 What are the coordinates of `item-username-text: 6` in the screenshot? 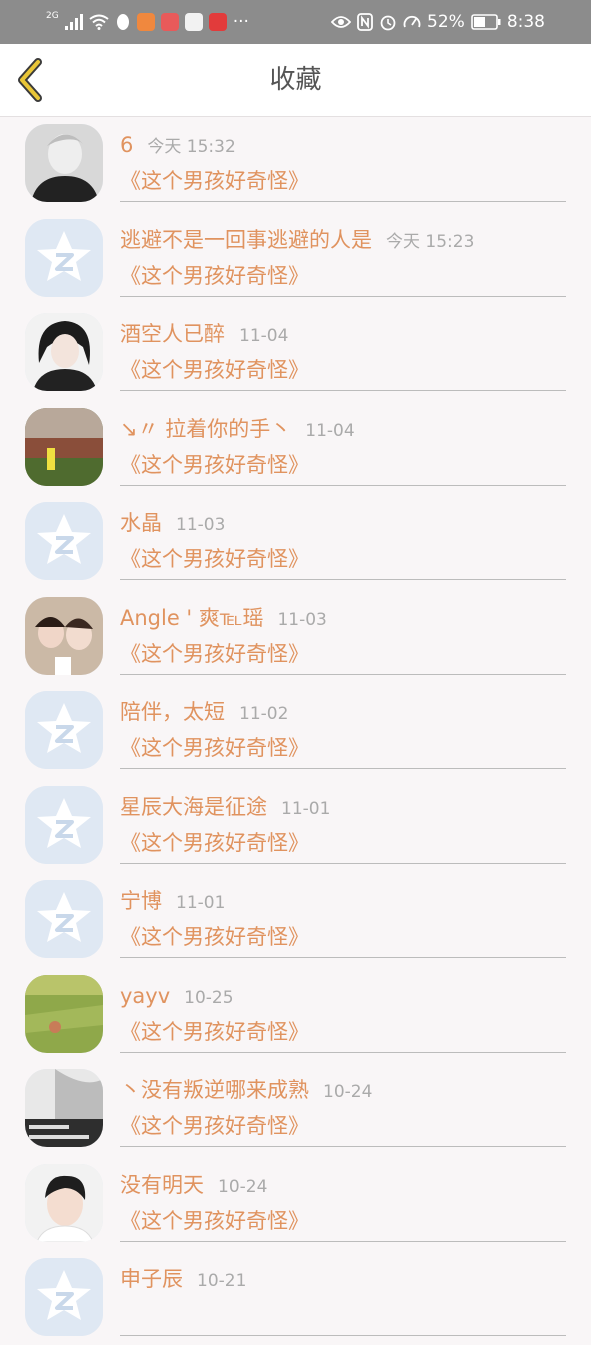 It's located at (127, 145).